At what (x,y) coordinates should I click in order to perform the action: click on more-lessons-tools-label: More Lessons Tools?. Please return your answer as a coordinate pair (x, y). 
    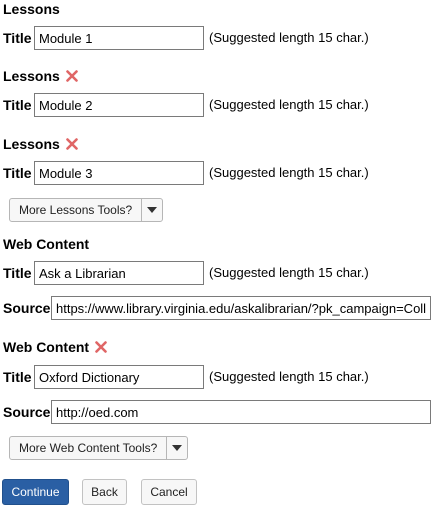
    Looking at the image, I should click on (76, 210).